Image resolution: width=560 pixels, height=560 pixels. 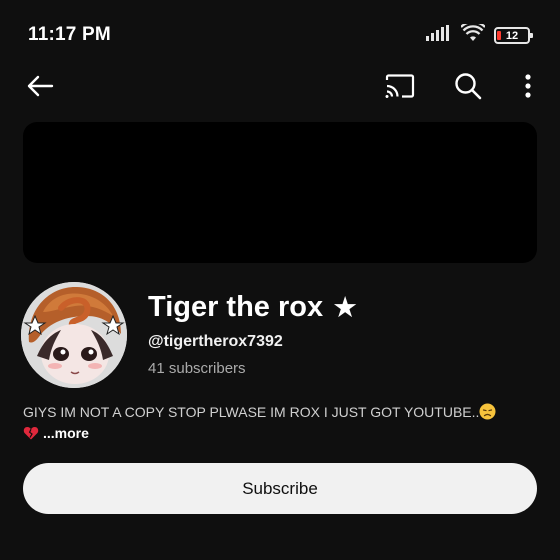 What do you see at coordinates (280, 30) in the screenshot?
I see `status-bar: 11:17 PM 12` at bounding box center [280, 30].